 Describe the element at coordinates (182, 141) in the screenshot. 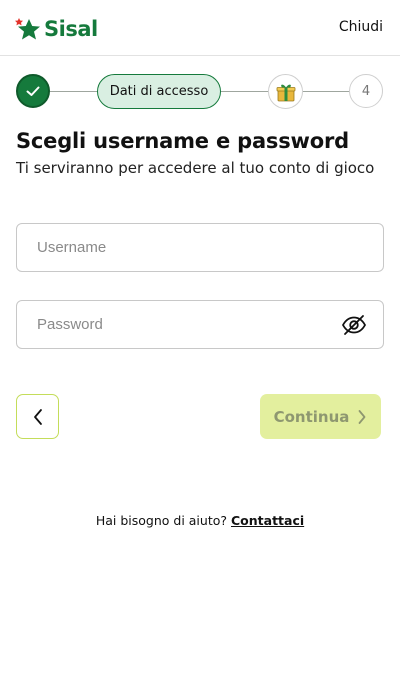

I see `page-title: Scegli username e password` at that location.